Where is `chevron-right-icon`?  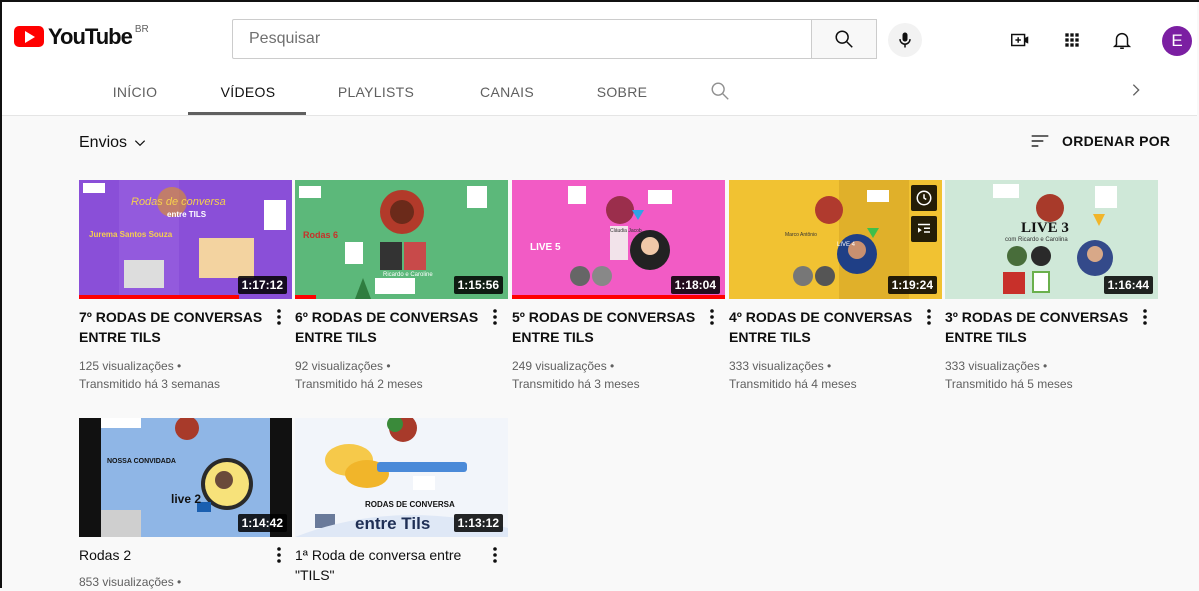
chevron-right-icon is located at coordinates (1136, 90).